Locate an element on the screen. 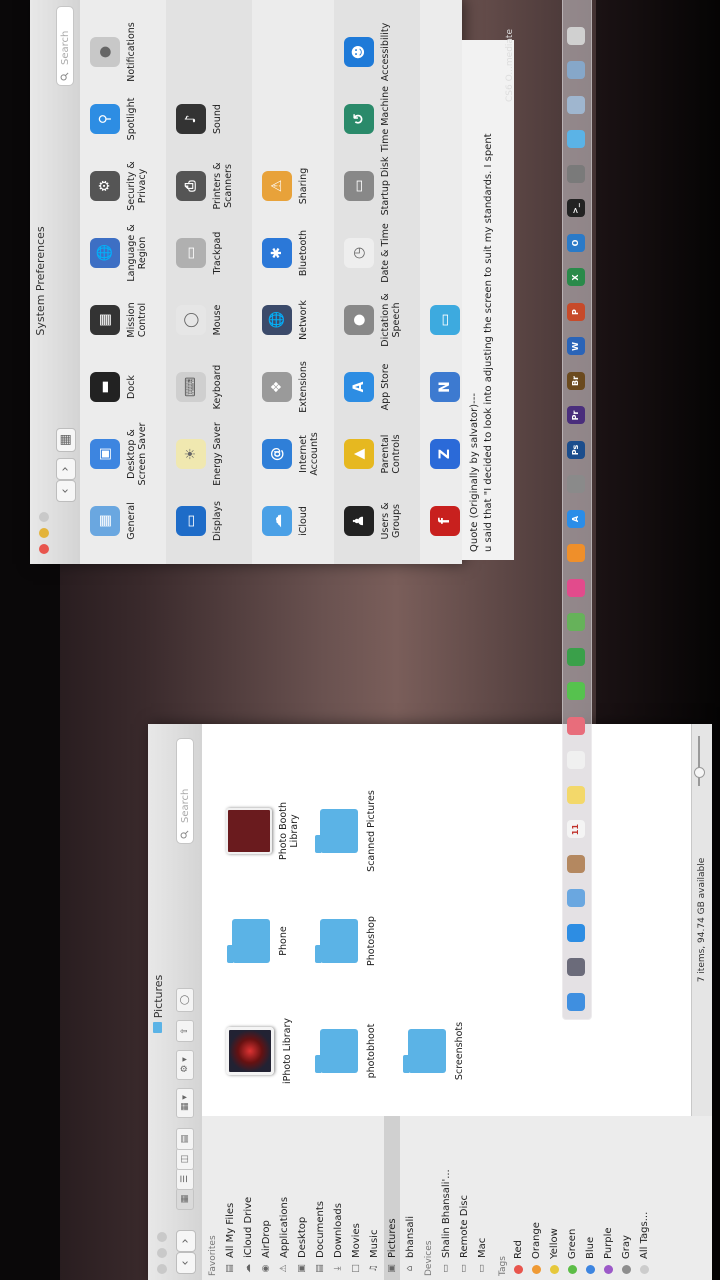 This screenshot has width=720, height=1280. sidebar-tag-red: Red is located at coordinates (518, 1257).